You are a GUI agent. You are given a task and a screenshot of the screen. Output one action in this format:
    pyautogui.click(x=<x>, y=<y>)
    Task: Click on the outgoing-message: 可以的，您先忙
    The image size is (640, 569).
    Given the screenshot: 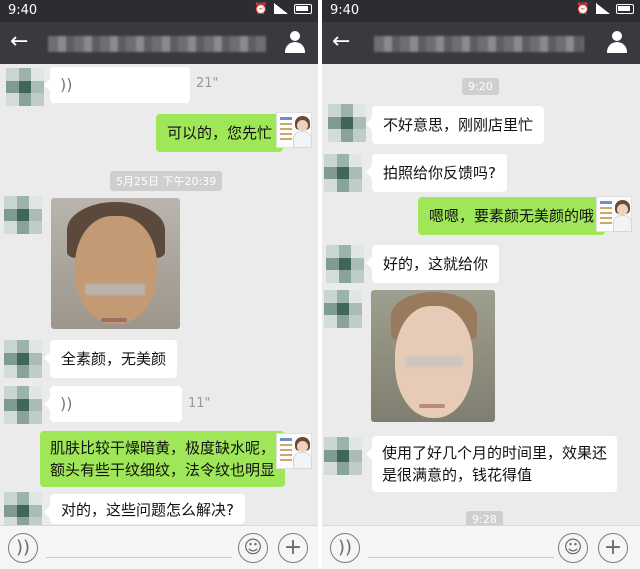 What is the action you would take?
    pyautogui.click(x=223, y=133)
    